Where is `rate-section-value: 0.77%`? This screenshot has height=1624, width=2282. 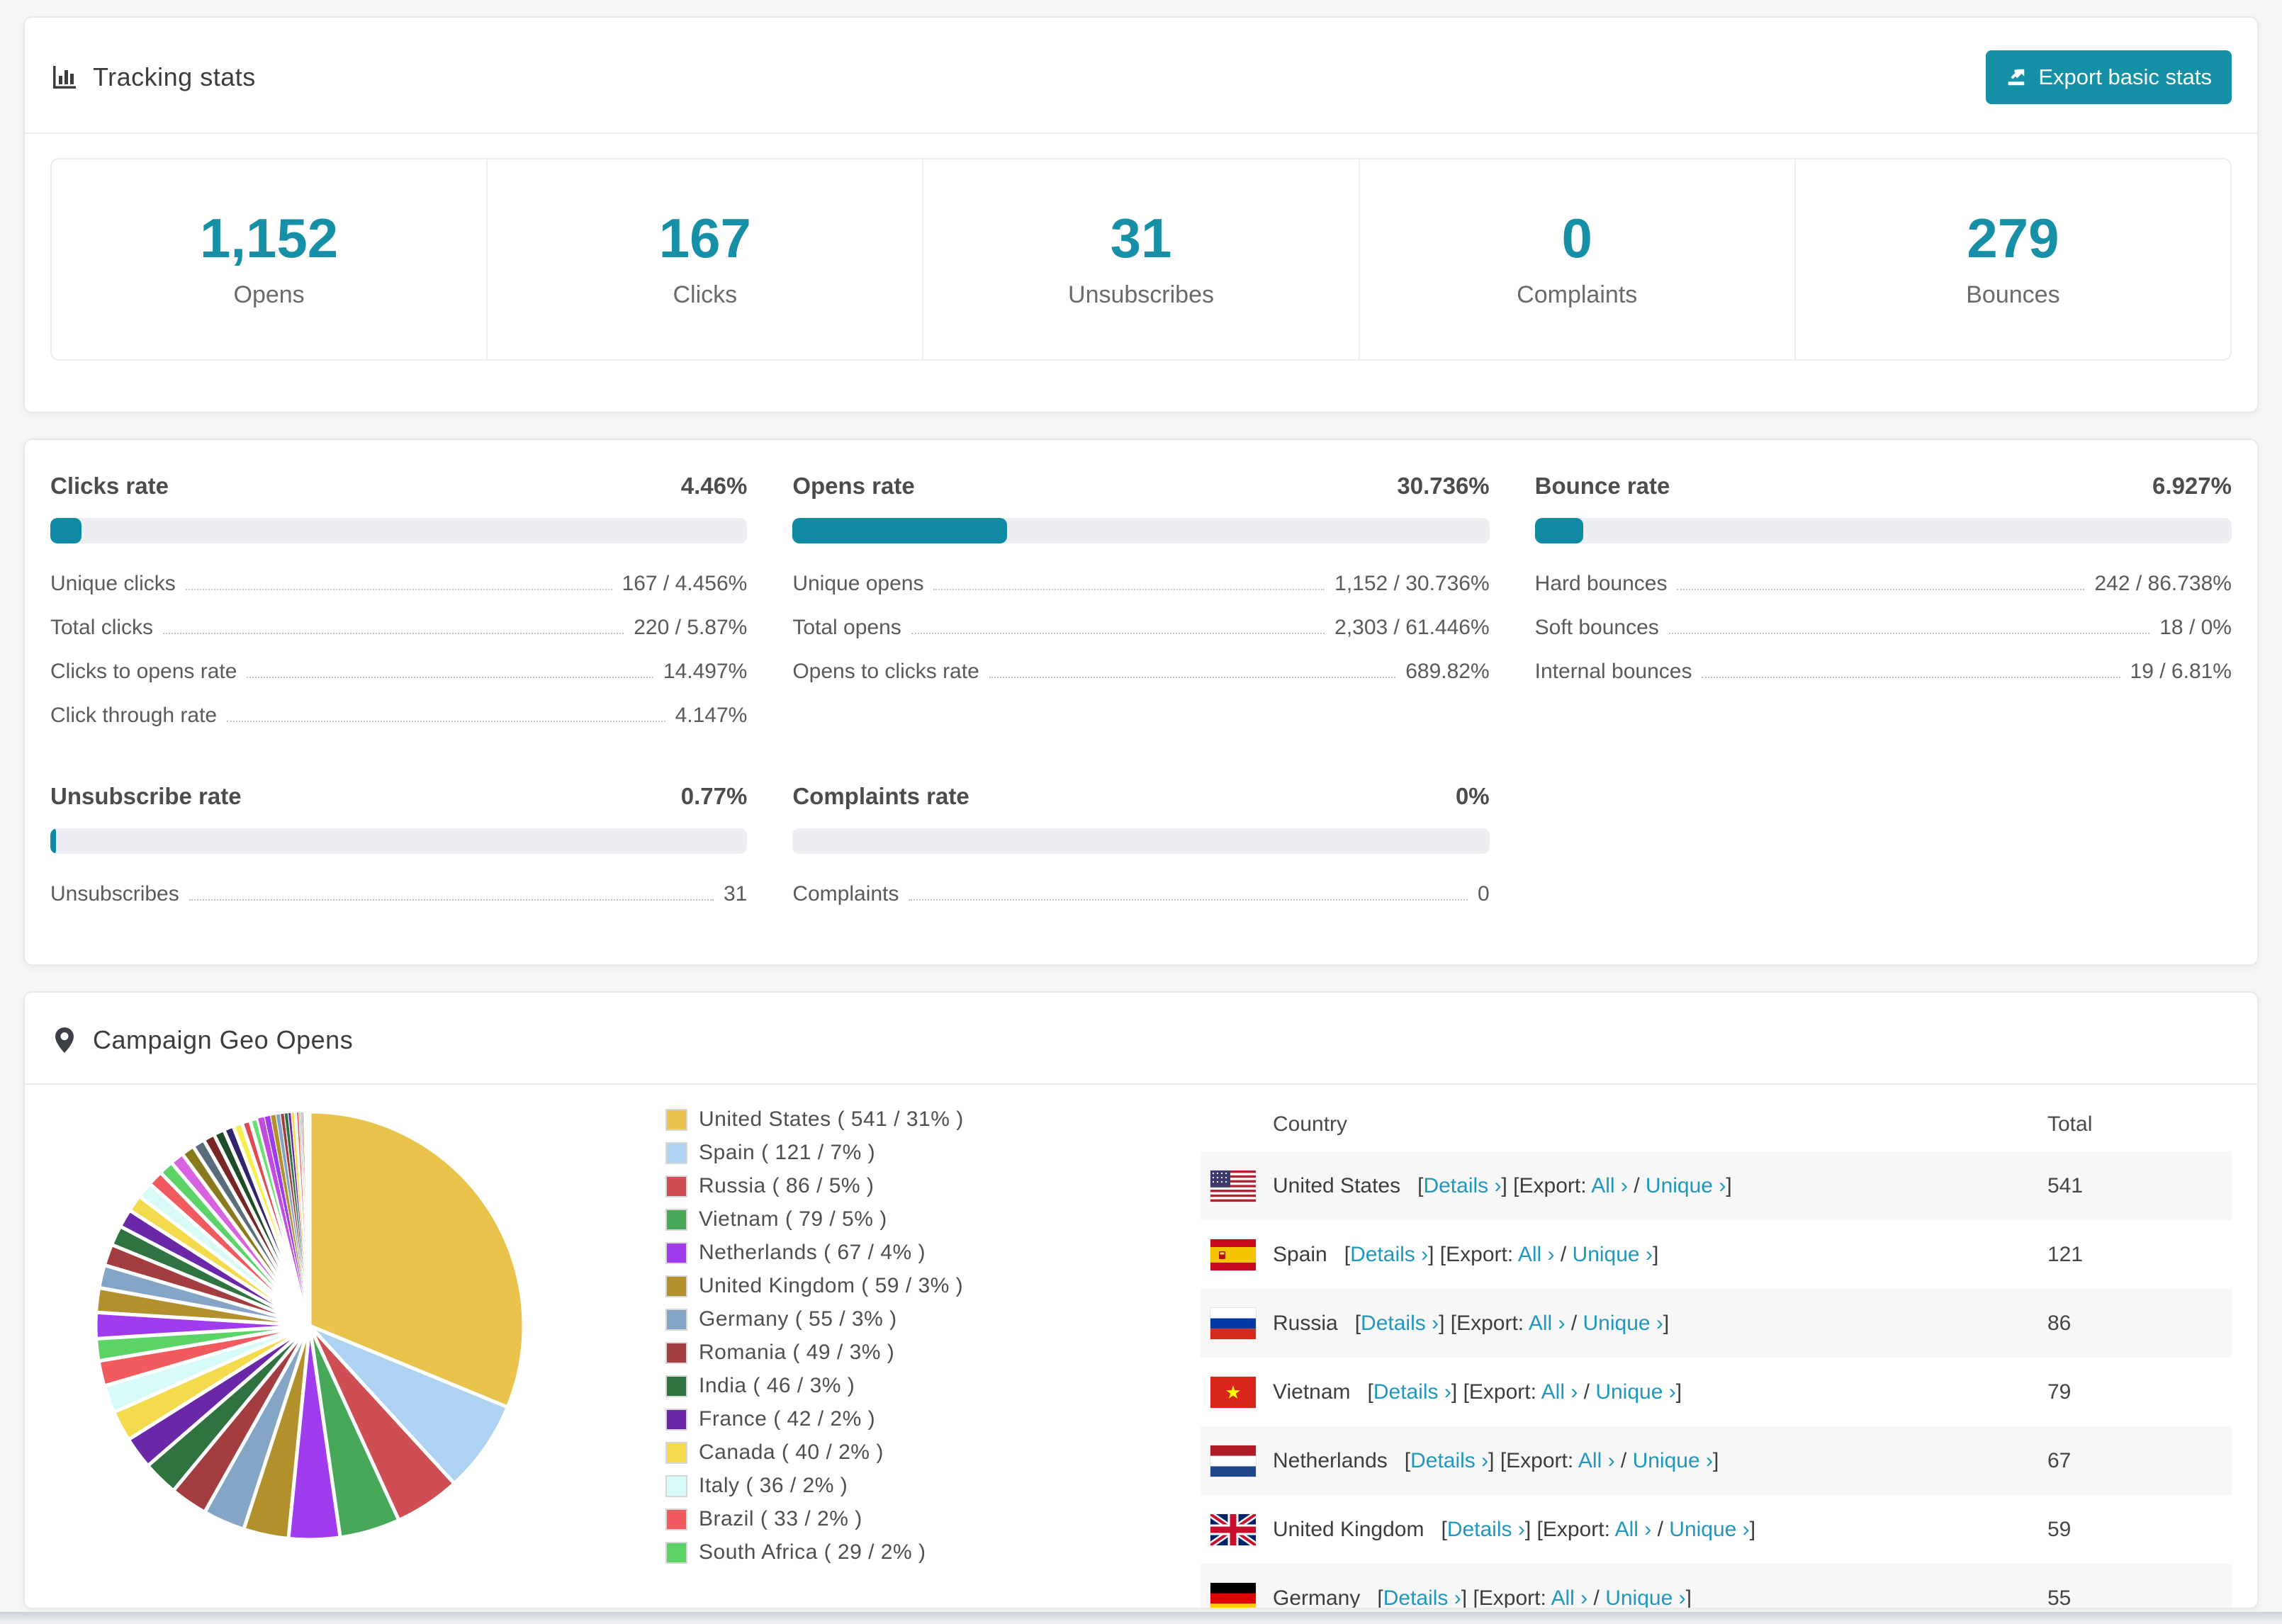 rate-section-value: 0.77% is located at coordinates (714, 796).